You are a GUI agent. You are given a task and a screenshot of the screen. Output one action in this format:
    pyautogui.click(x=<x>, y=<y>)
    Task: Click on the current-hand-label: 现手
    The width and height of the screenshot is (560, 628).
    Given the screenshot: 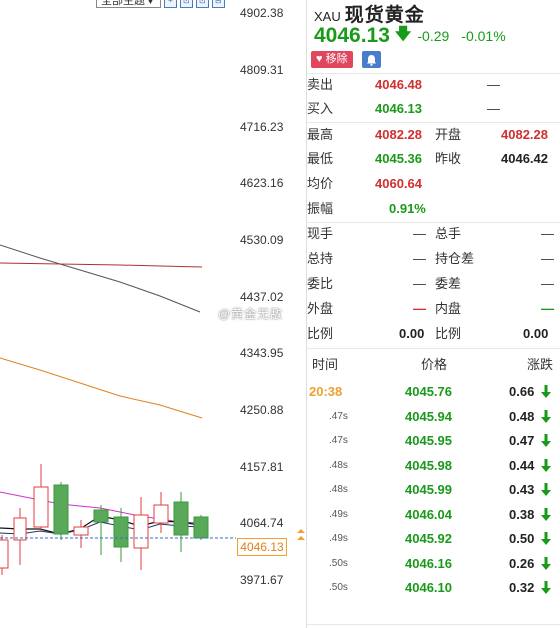 What is the action you would take?
    pyautogui.click(x=320, y=233)
    